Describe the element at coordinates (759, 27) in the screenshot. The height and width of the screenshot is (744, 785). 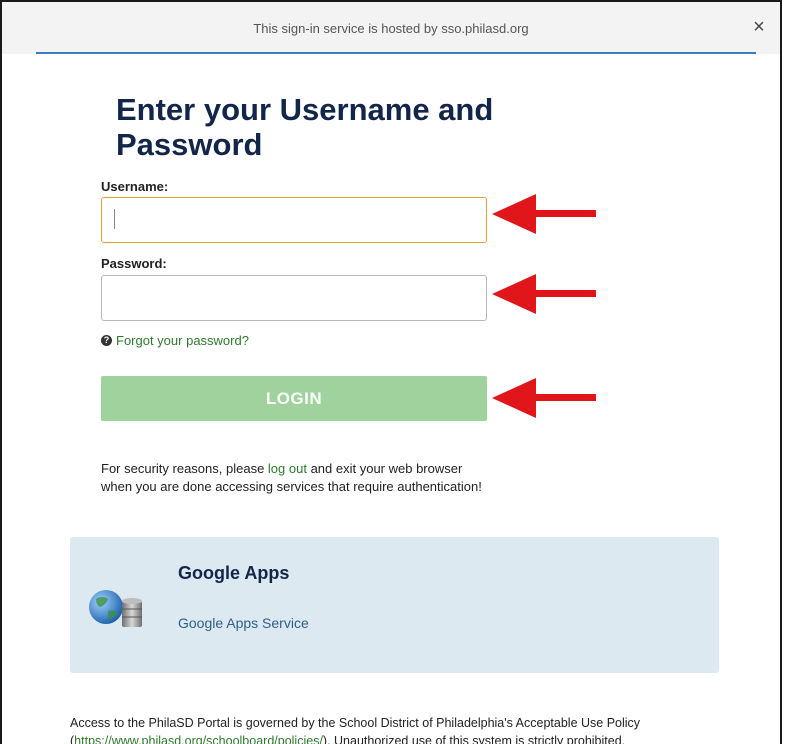
I see `close-icon: ×` at that location.